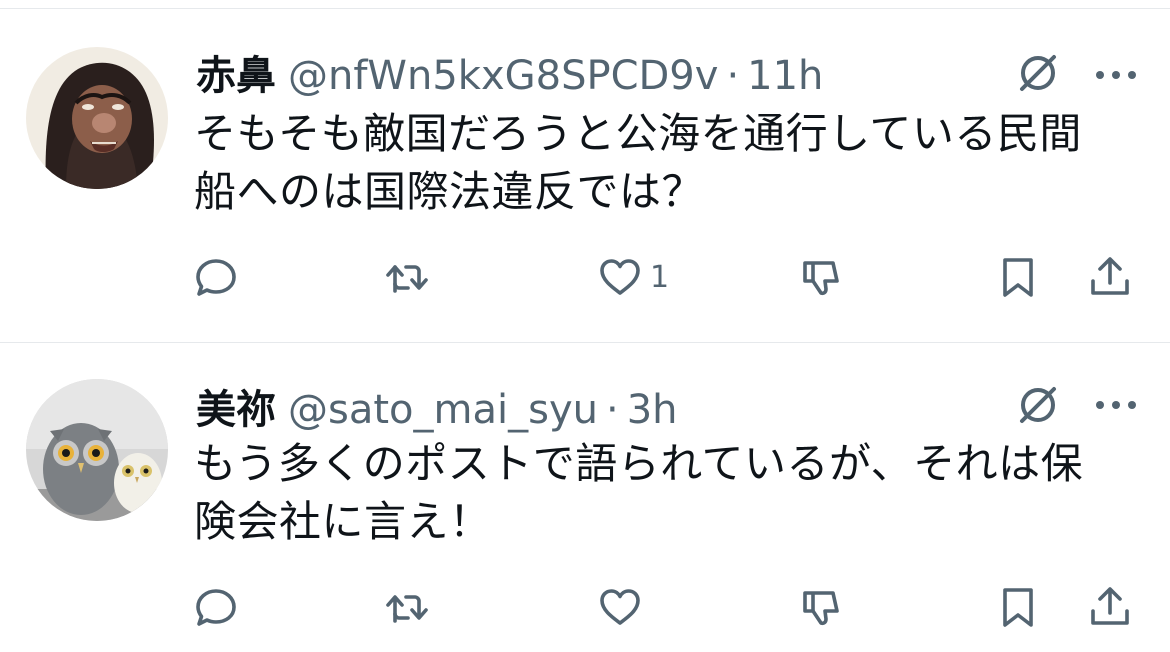 The image size is (1170, 652). Describe the element at coordinates (638, 133) in the screenshot. I see `tweet-text-line: そもそも敵国だろうと公海を通行している民間` at that location.